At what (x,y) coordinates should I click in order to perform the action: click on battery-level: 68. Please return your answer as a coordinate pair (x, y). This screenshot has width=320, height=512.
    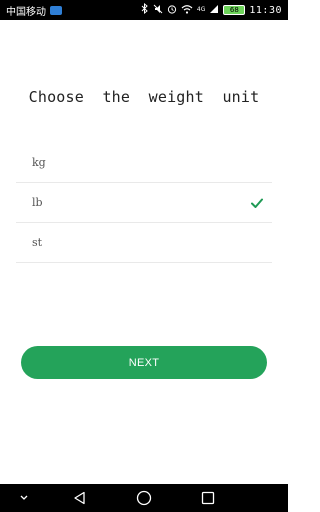
    Looking at the image, I should click on (234, 10).